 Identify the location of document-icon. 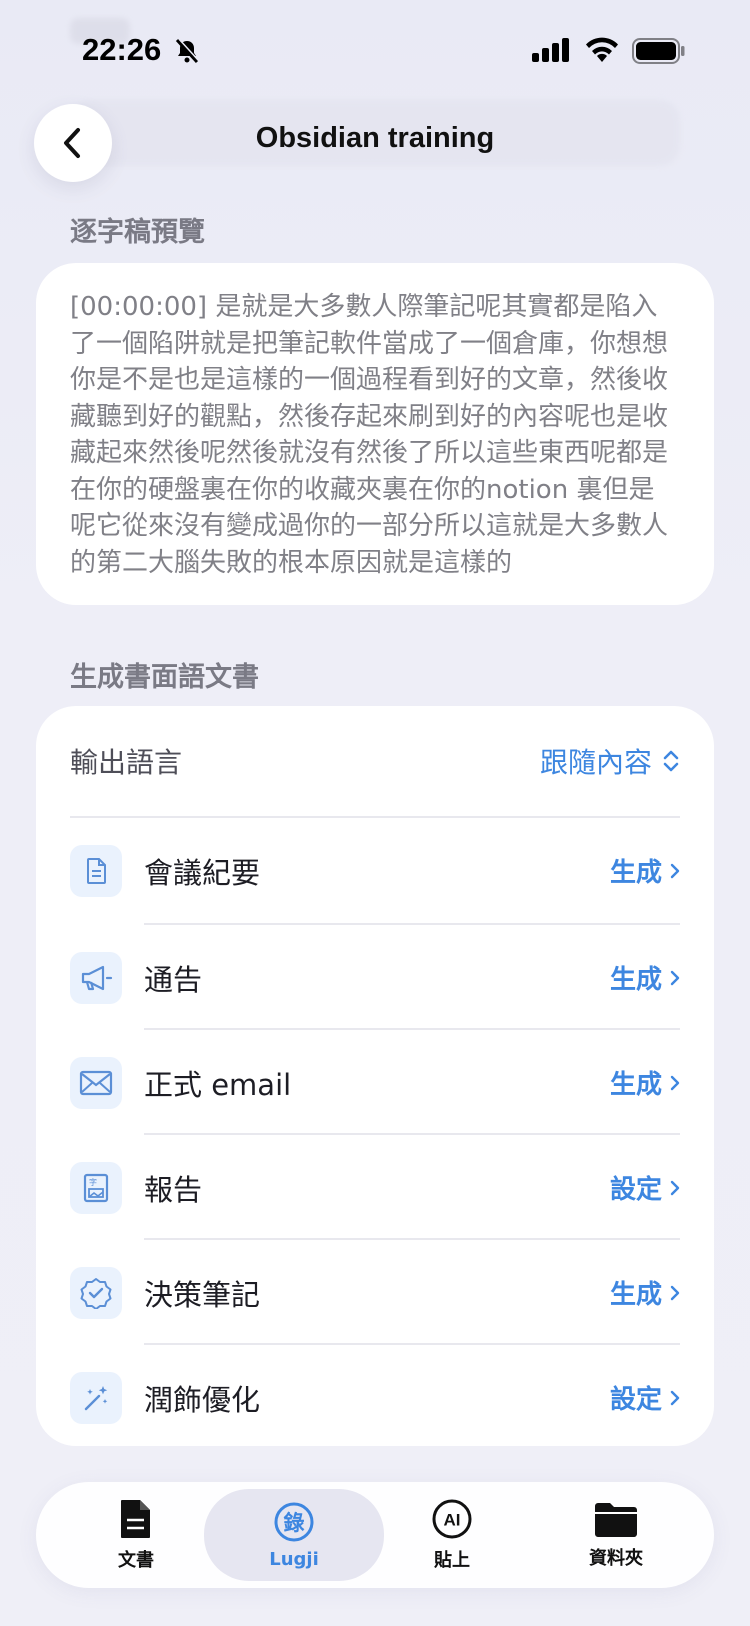
(96, 870).